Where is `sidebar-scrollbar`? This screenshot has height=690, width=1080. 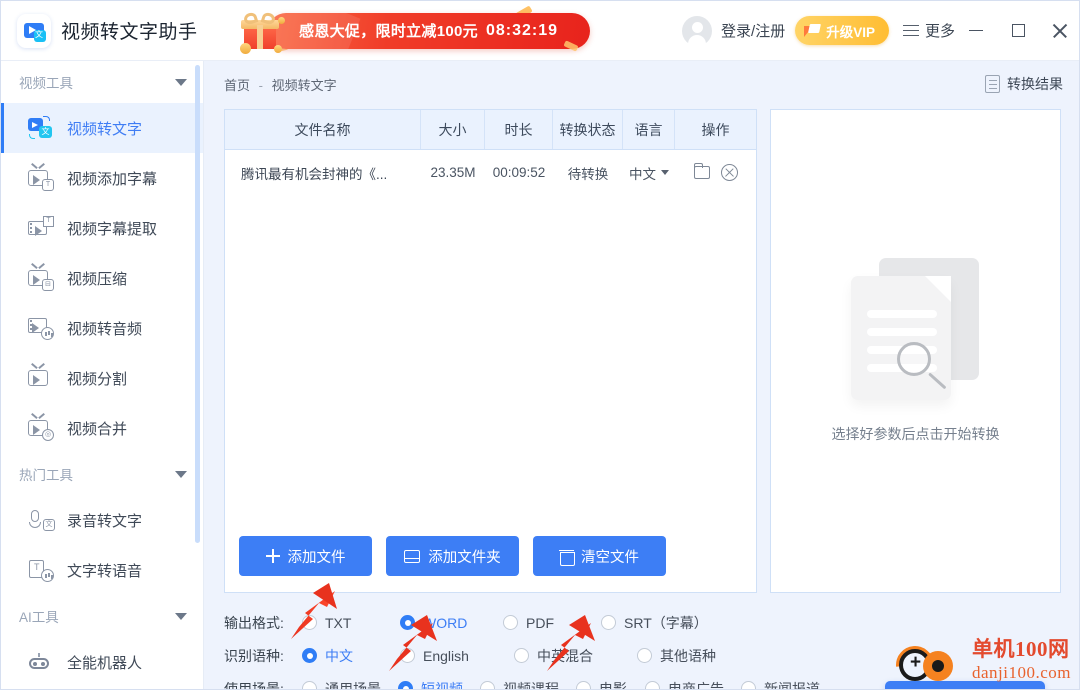
sidebar-scrollbar is located at coordinates (197, 304).